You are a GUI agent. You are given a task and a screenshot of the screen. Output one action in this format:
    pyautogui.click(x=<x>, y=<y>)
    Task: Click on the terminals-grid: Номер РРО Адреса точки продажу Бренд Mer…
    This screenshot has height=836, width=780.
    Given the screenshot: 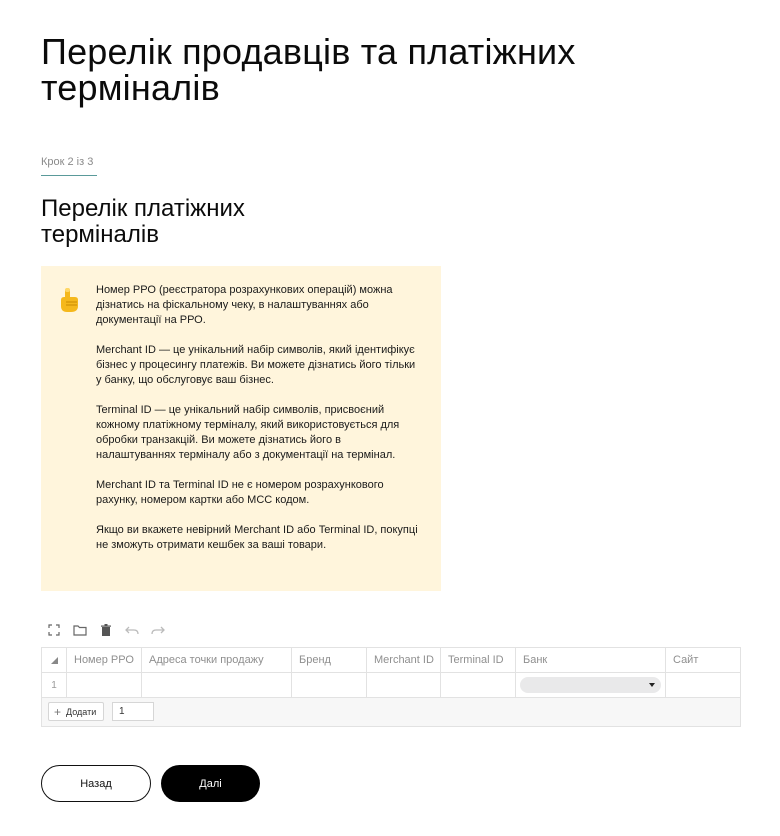 What is the action you would take?
    pyautogui.click(x=391, y=687)
    